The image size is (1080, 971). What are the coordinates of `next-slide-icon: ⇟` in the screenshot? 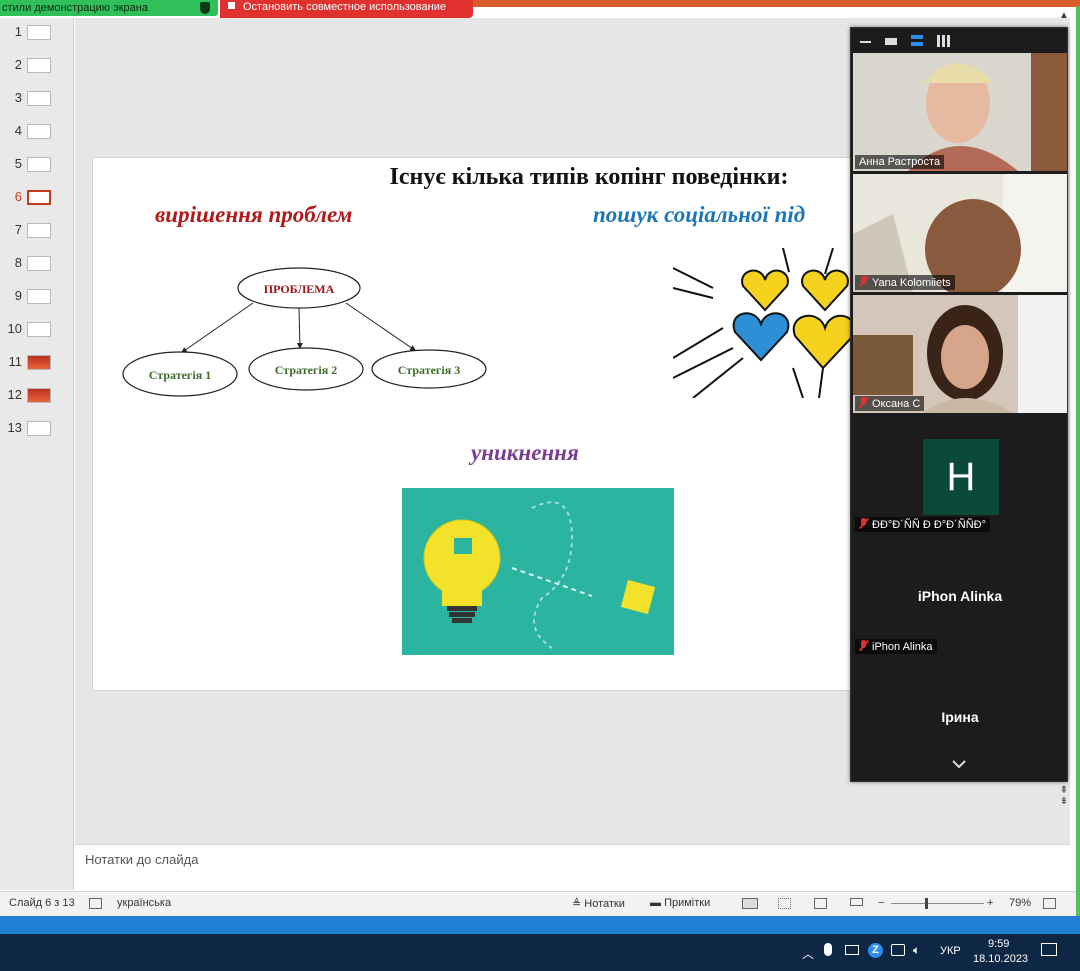 It's located at (1064, 801).